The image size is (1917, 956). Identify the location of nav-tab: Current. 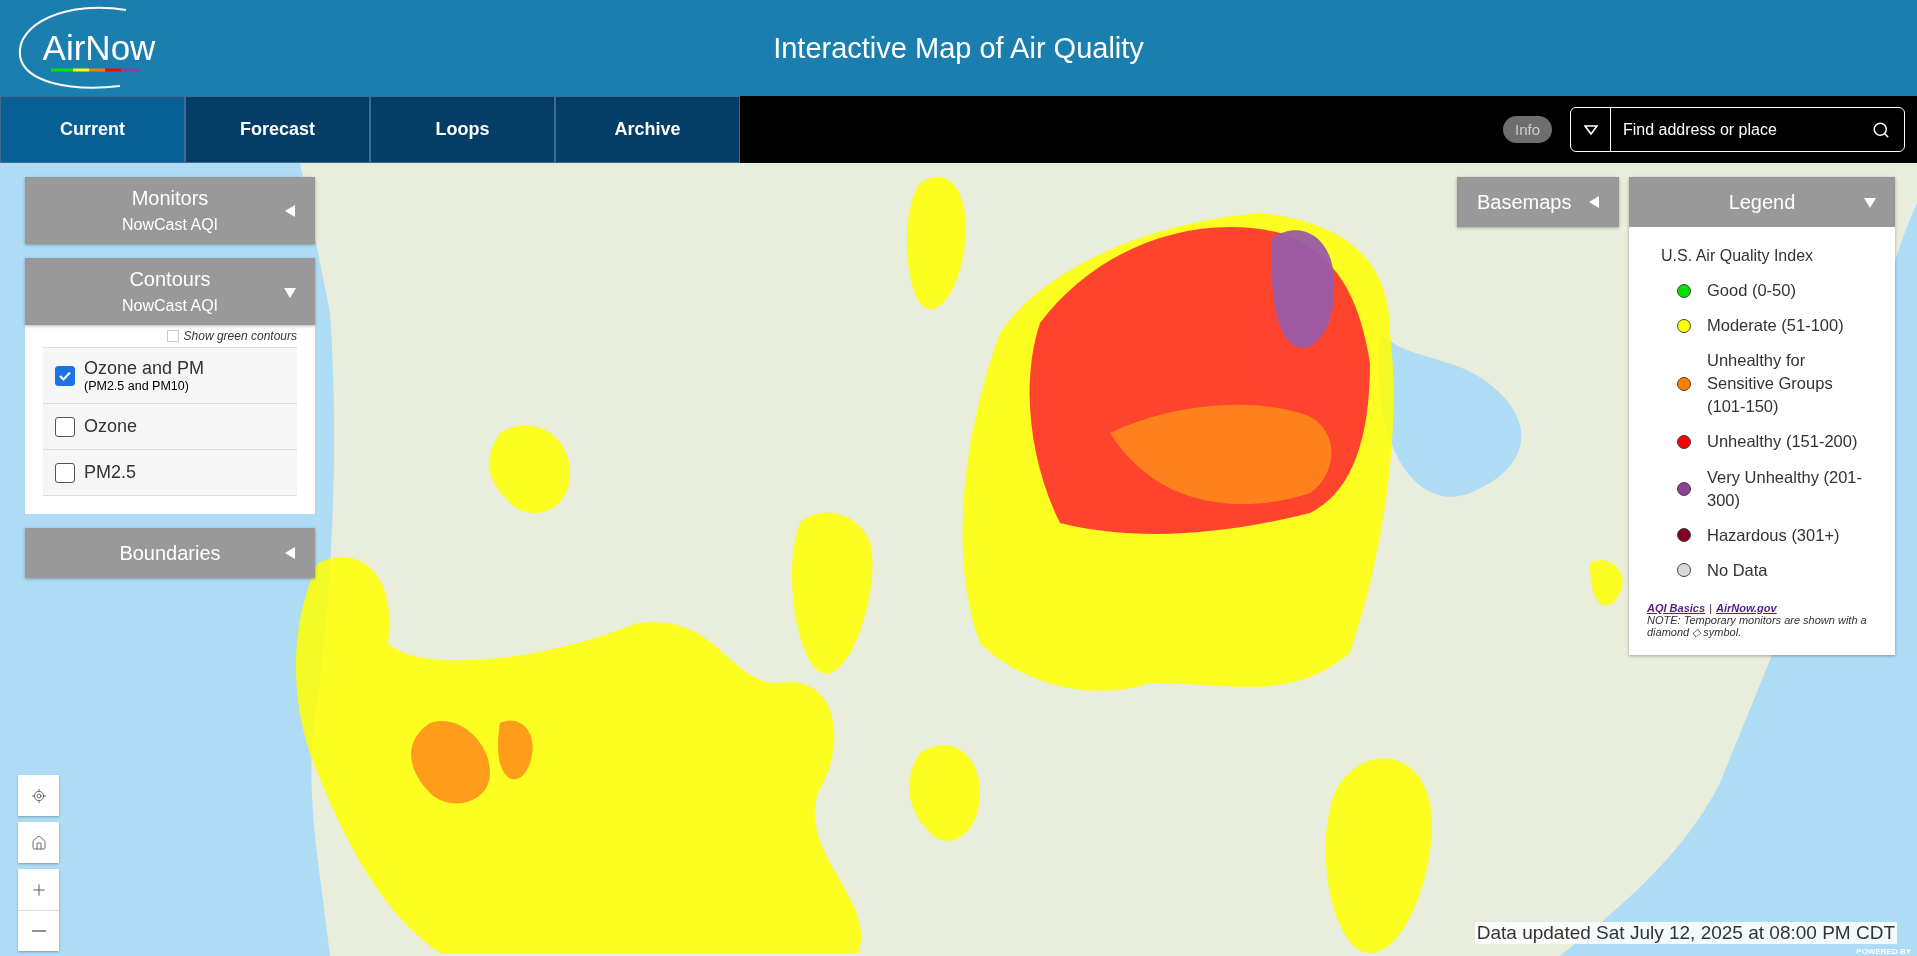
(92, 129).